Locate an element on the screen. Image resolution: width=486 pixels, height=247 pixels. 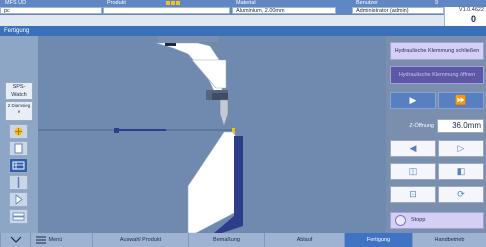
user-field: Administrator (admin) is located at coordinates (398, 10).